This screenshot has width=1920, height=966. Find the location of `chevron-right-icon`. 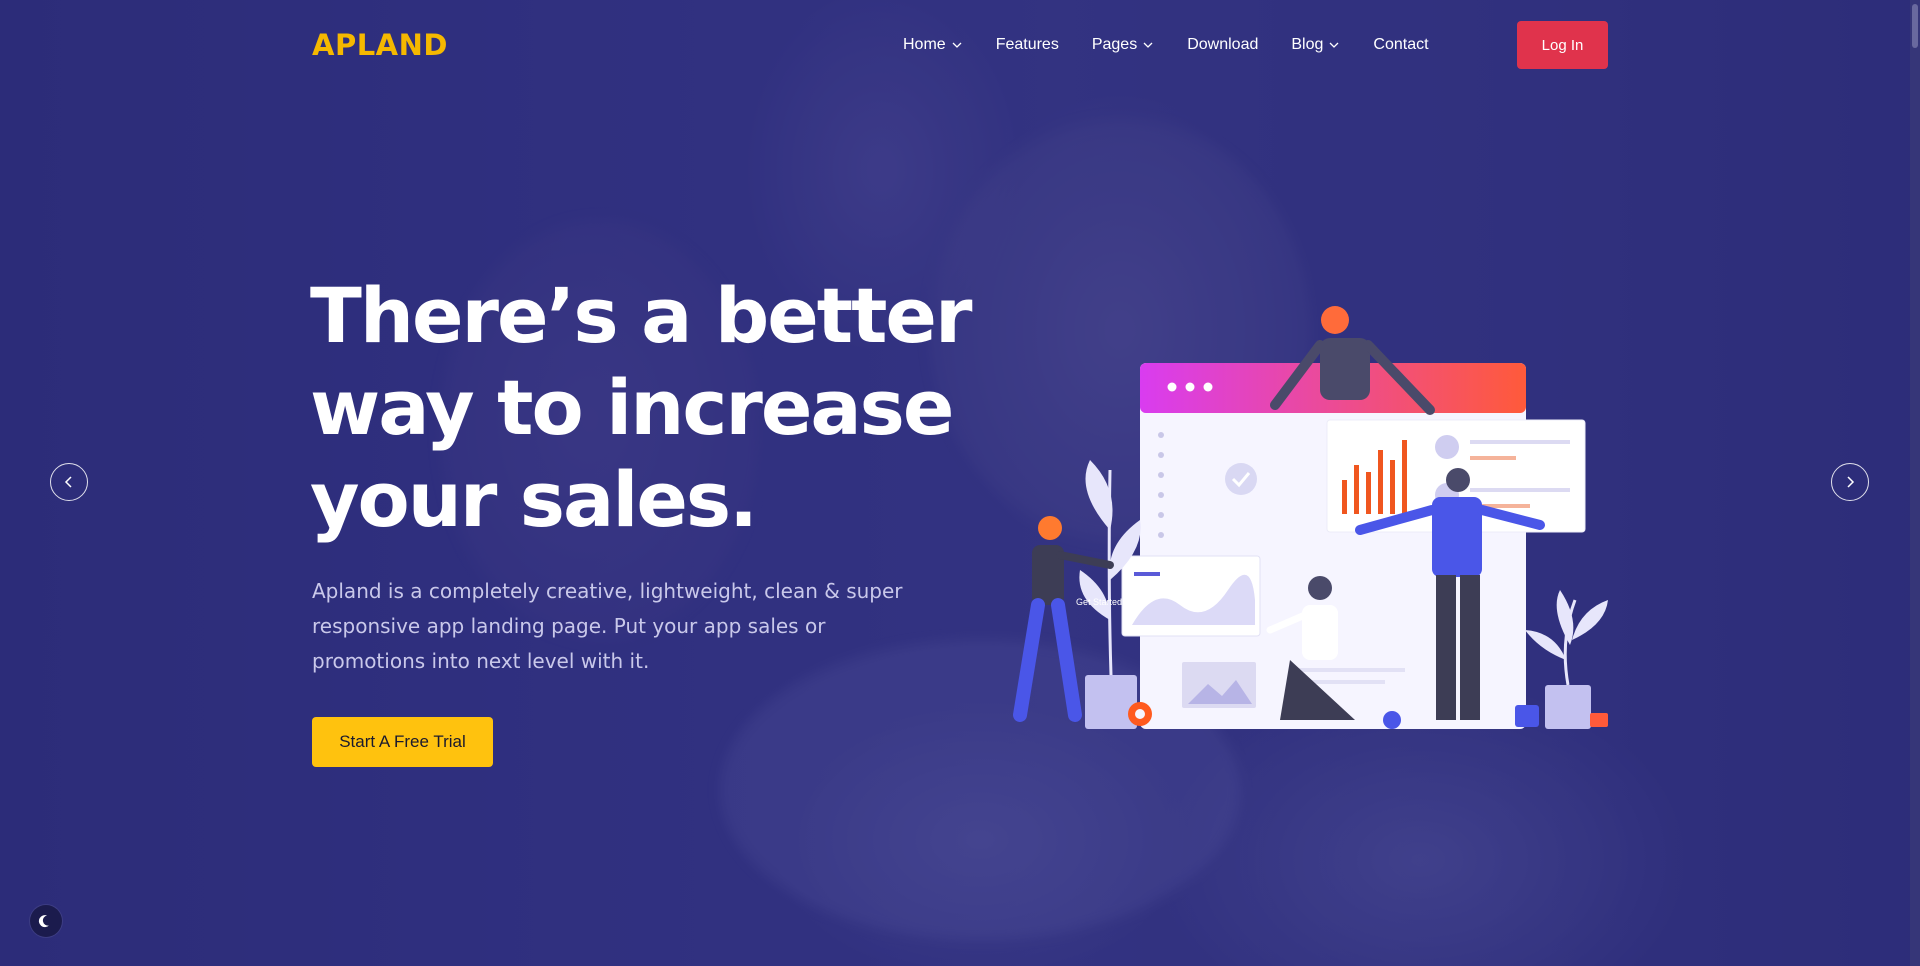

chevron-right-icon is located at coordinates (1851, 482).